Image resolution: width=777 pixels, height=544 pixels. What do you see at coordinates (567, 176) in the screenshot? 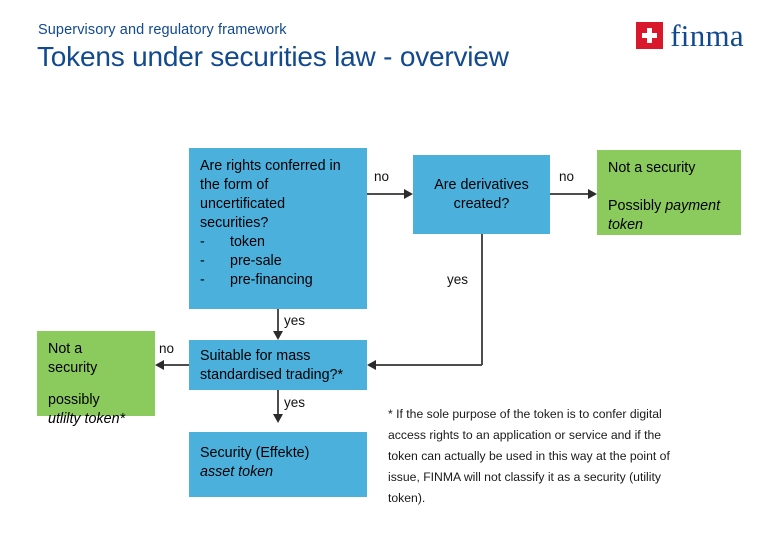
I see `edge-label-derivatives-to-payment: no` at bounding box center [567, 176].